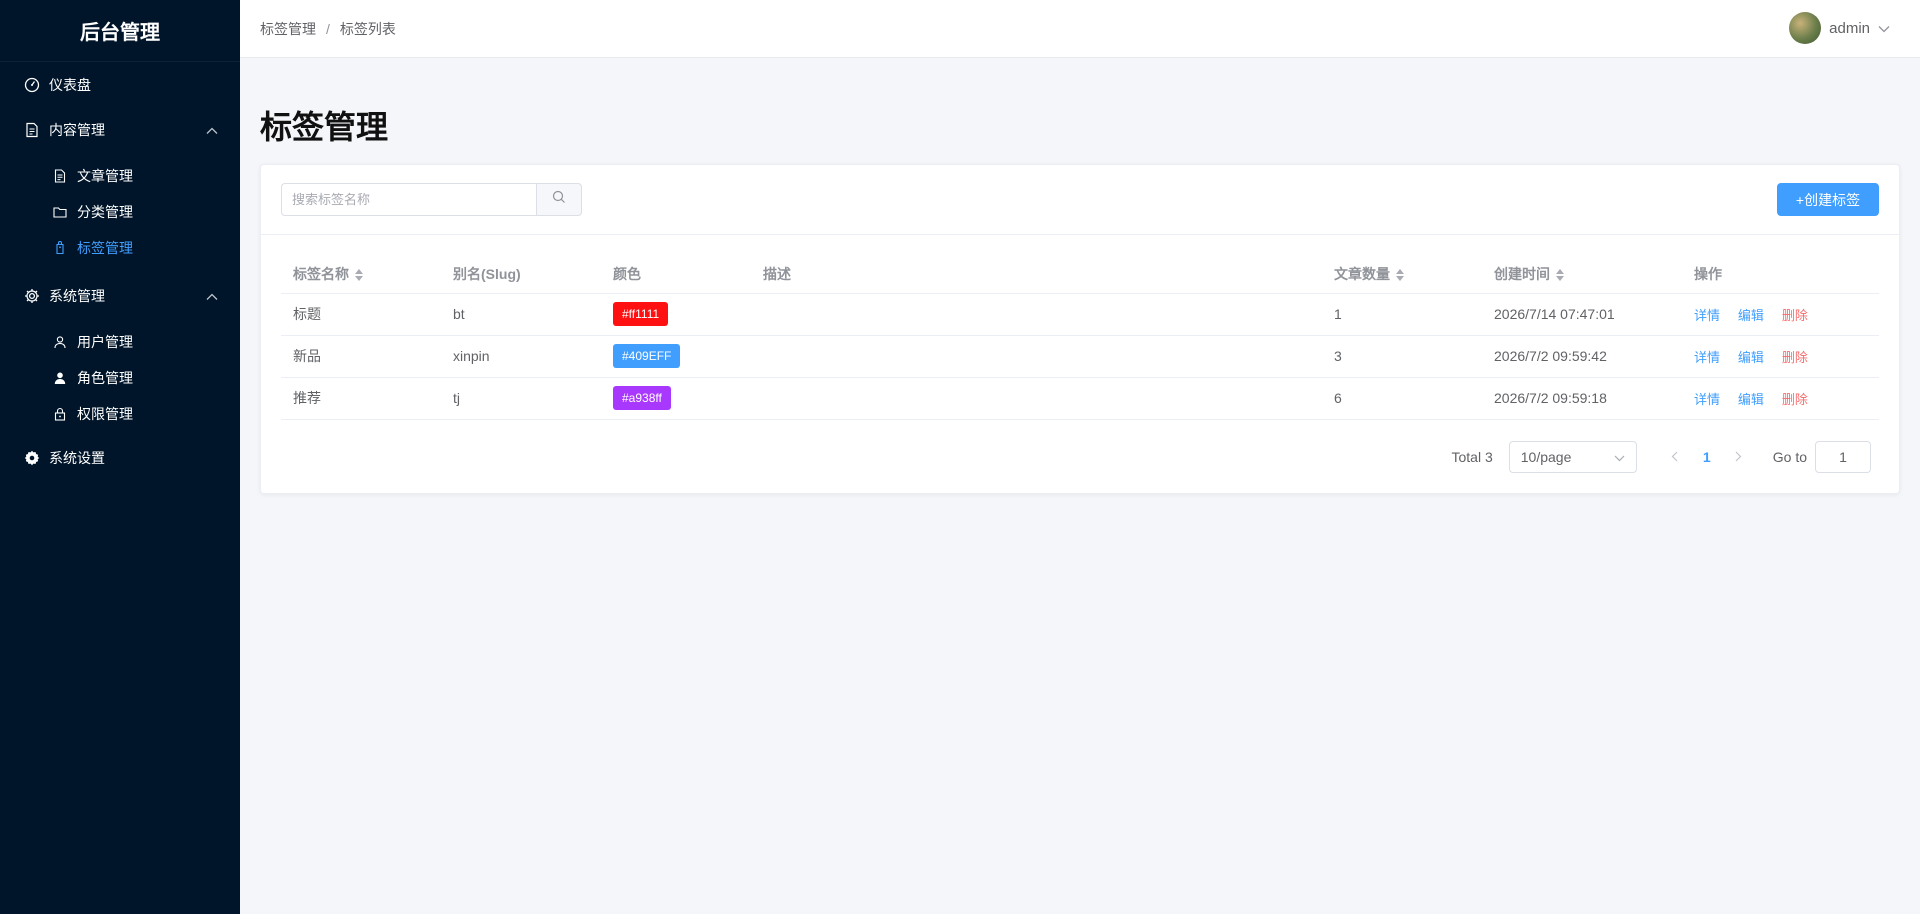  I want to click on page-number-button: 1, so click(1707, 457).